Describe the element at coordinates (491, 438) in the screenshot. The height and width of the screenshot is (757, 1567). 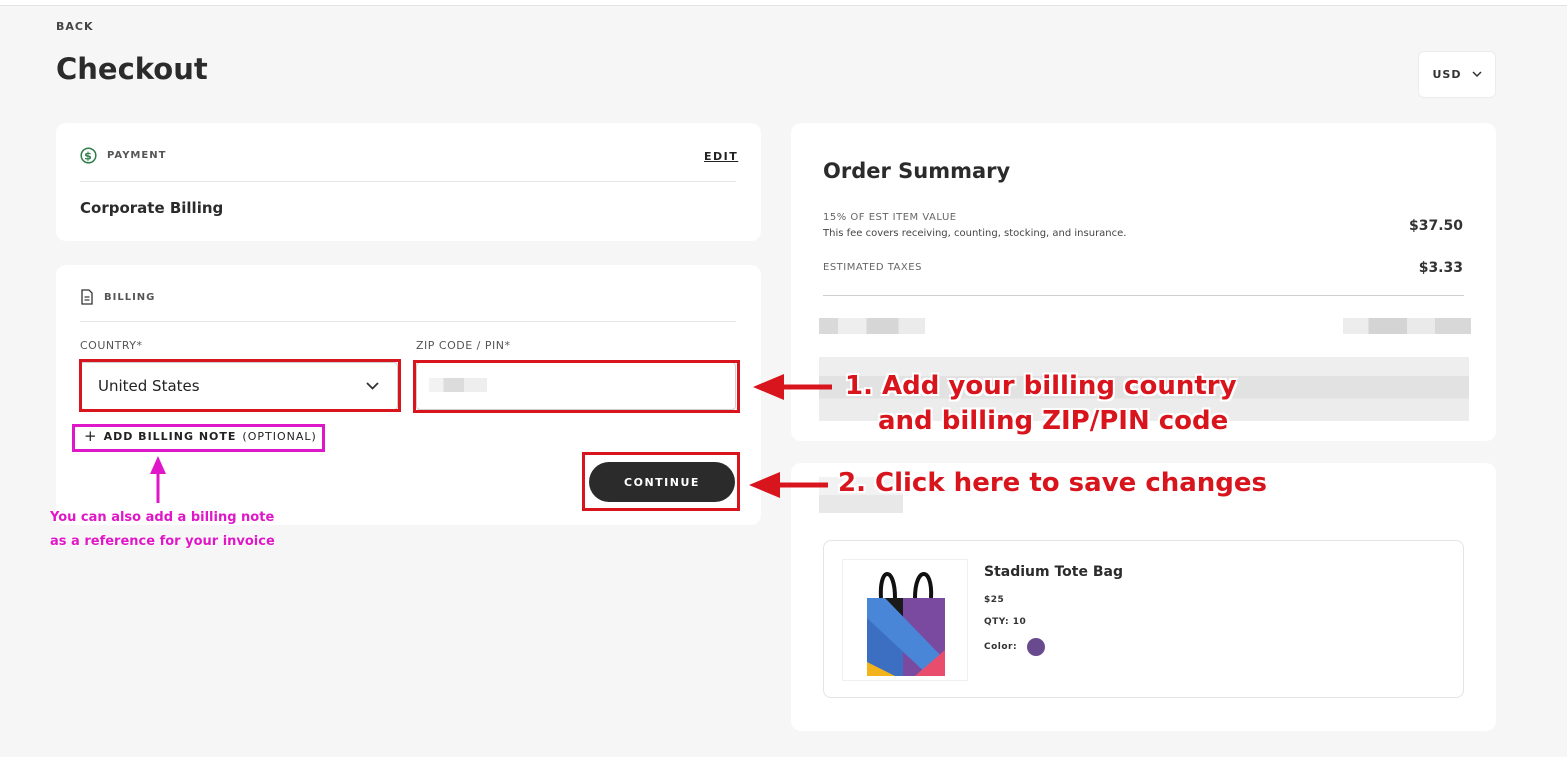
I see `annotation-arrows` at that location.